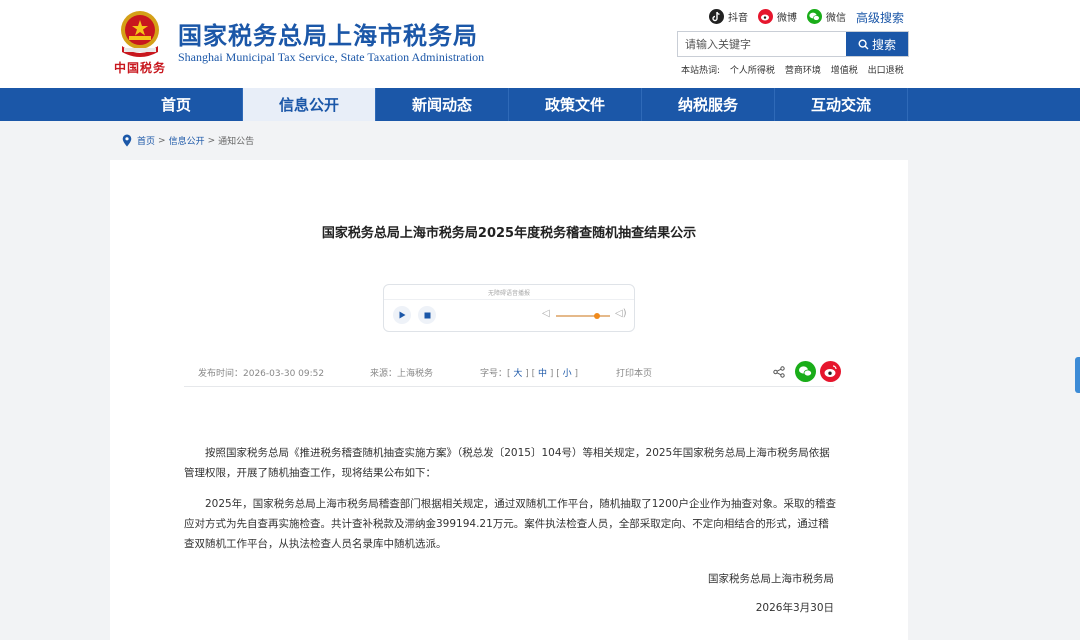  Describe the element at coordinates (546, 313) in the screenshot. I see `volume-low-icon: ◁` at that location.